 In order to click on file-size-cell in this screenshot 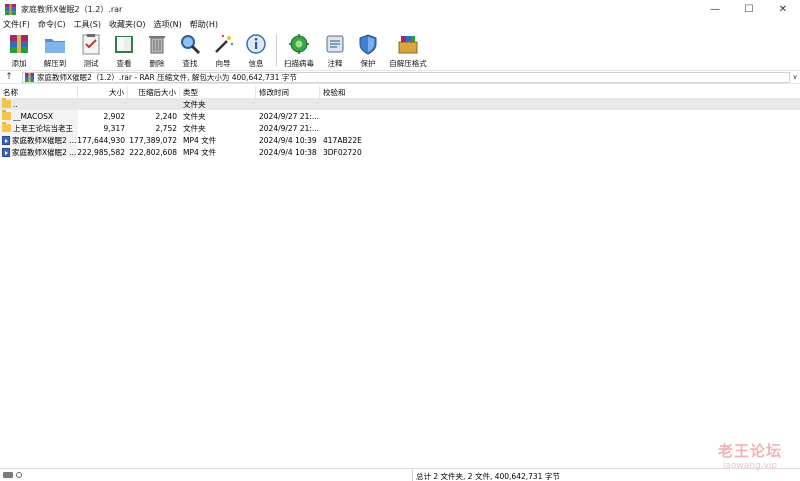, I will do `click(103, 104)`.